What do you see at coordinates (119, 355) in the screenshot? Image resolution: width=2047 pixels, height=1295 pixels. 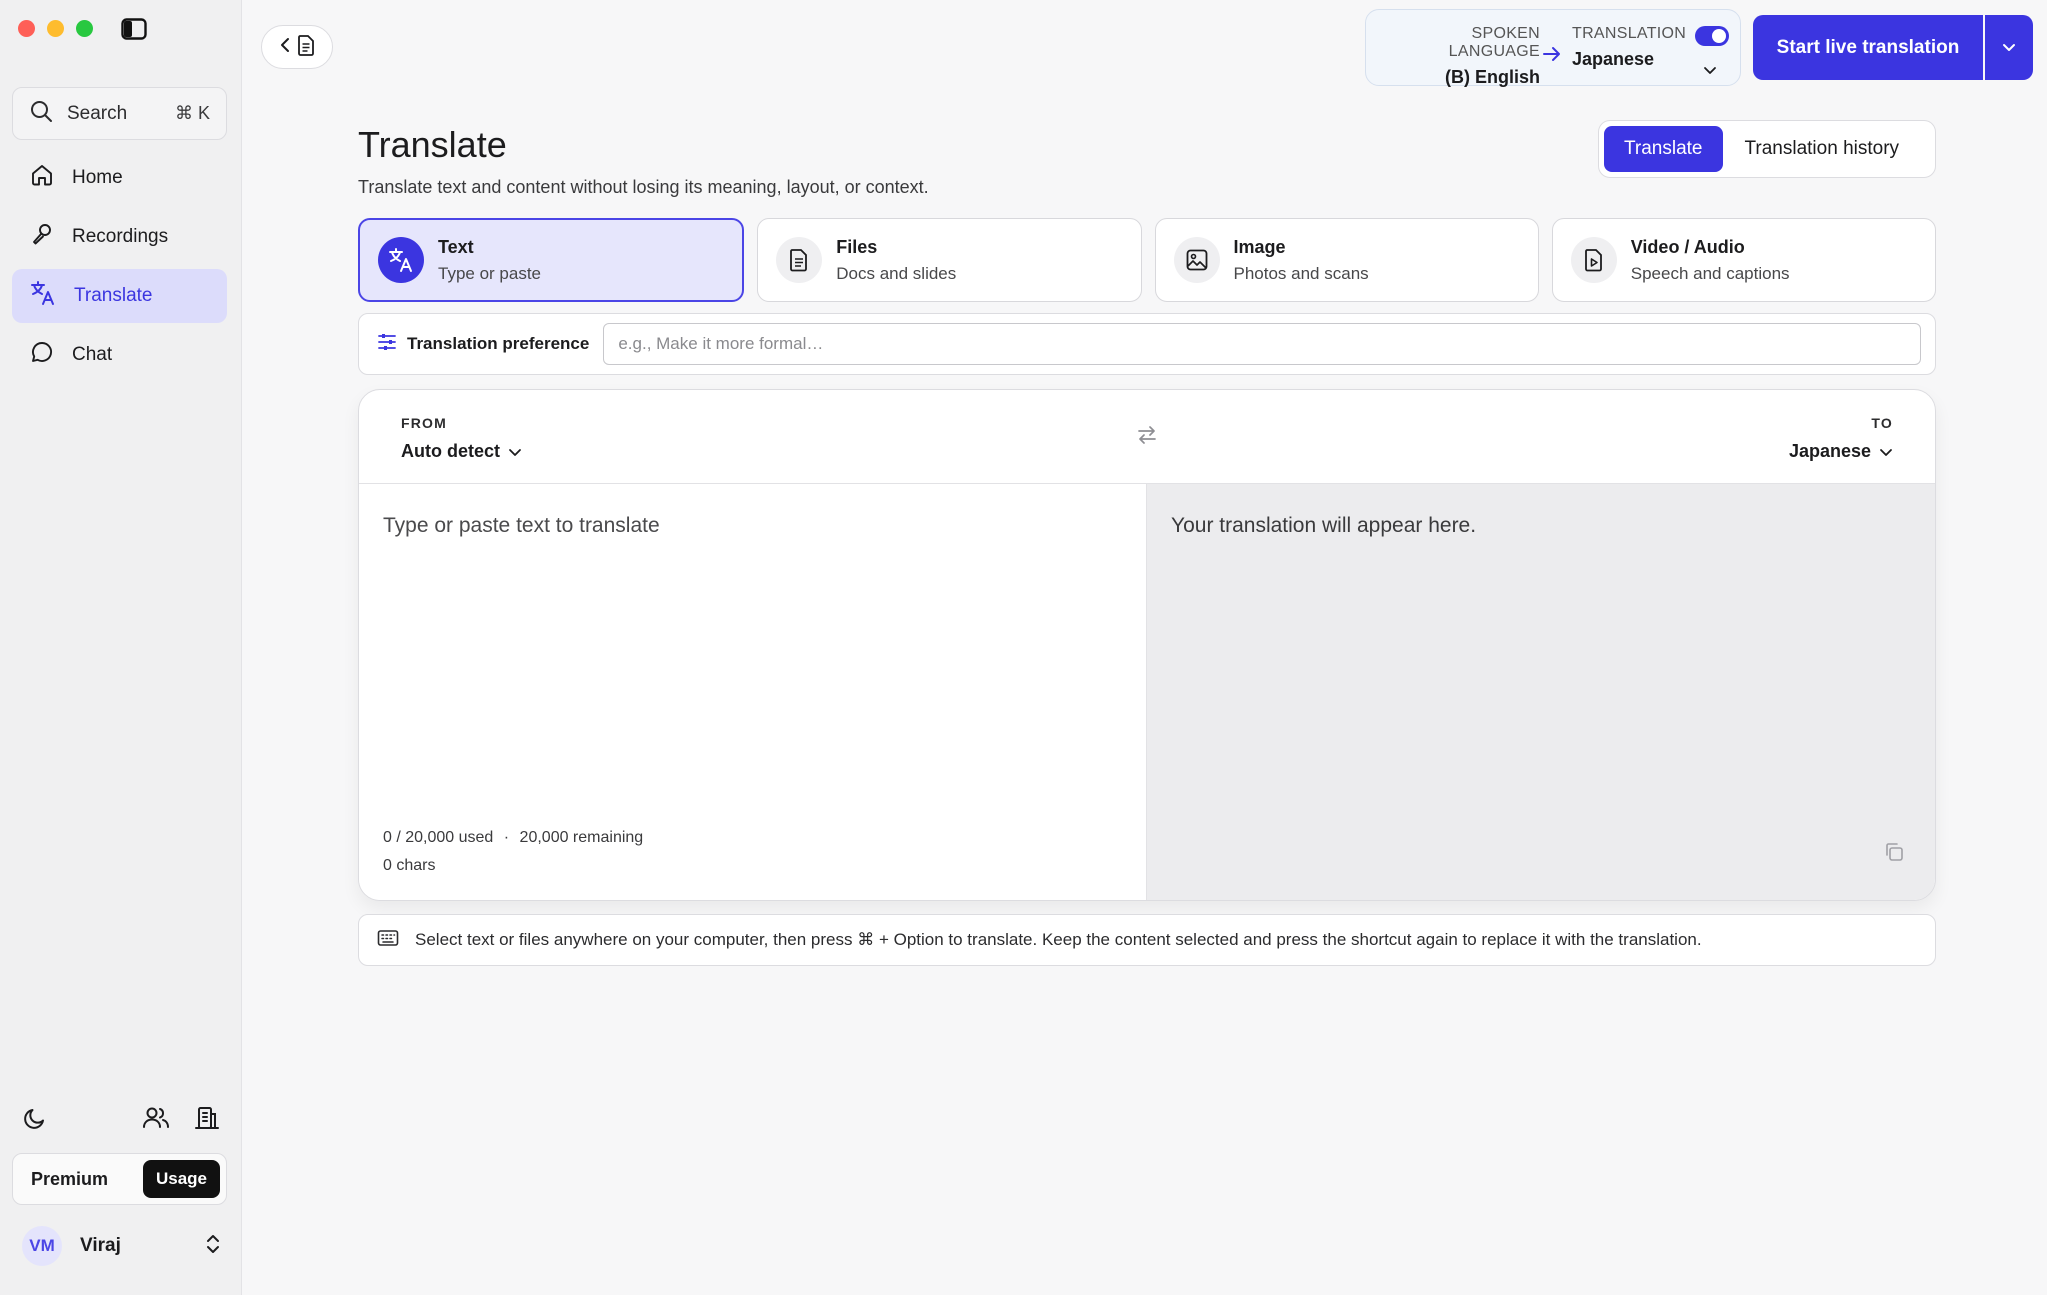 I see `sidebar-item-chat: Chat` at bounding box center [119, 355].